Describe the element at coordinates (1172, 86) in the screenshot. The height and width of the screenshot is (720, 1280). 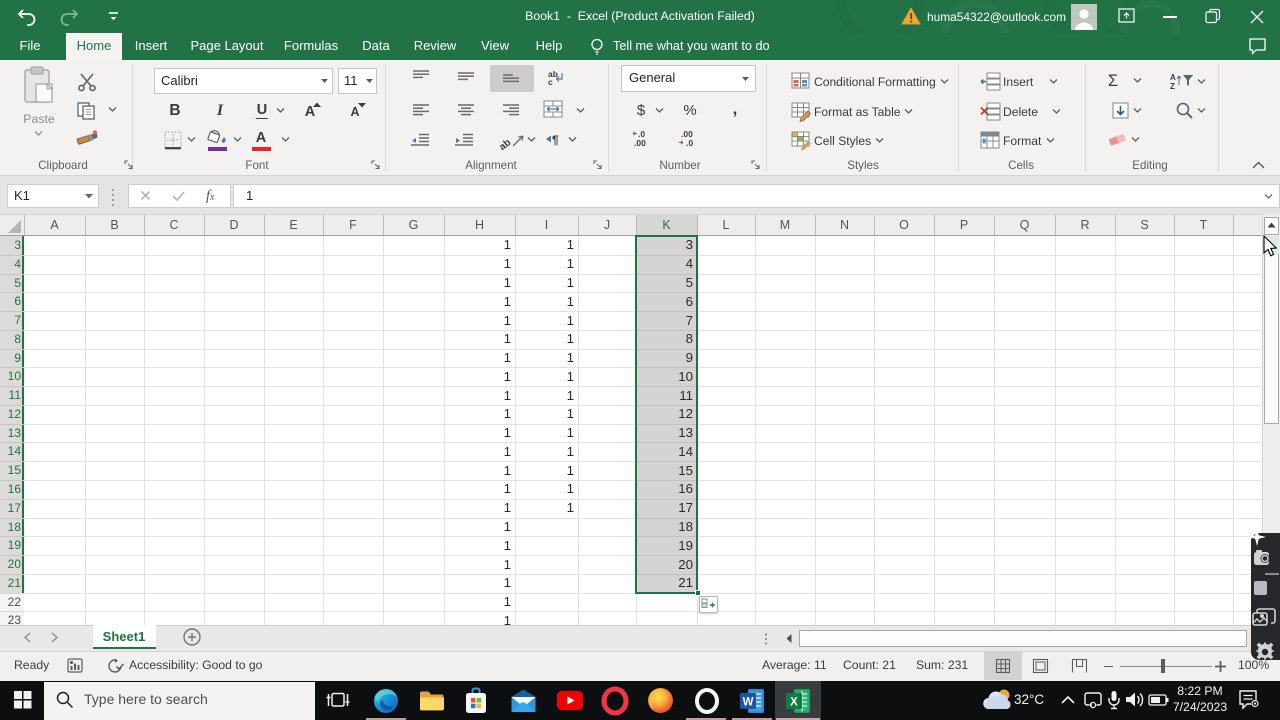
I see `svg-text: Z` at that location.